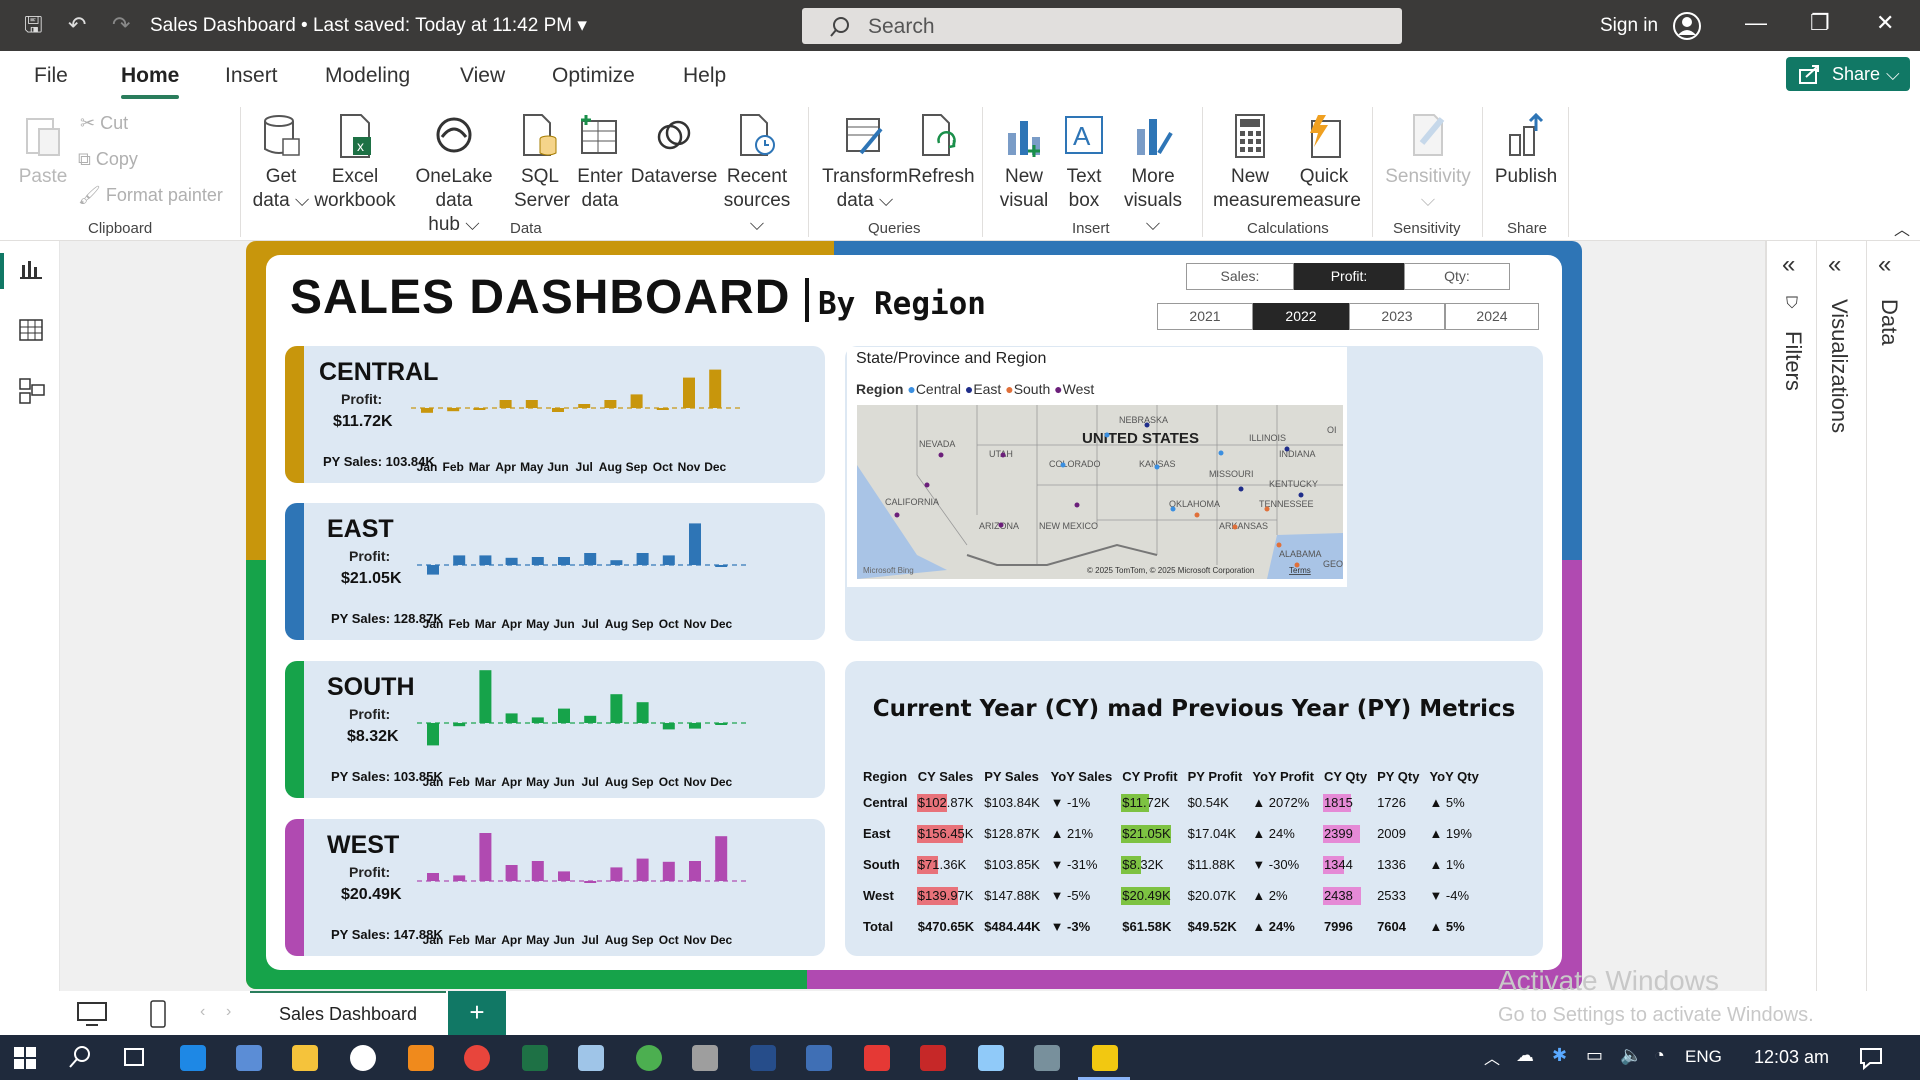  Describe the element at coordinates (348, 1013) in the screenshot. I see `page-tab-sales-dashboard: Sales Dashboard` at that location.